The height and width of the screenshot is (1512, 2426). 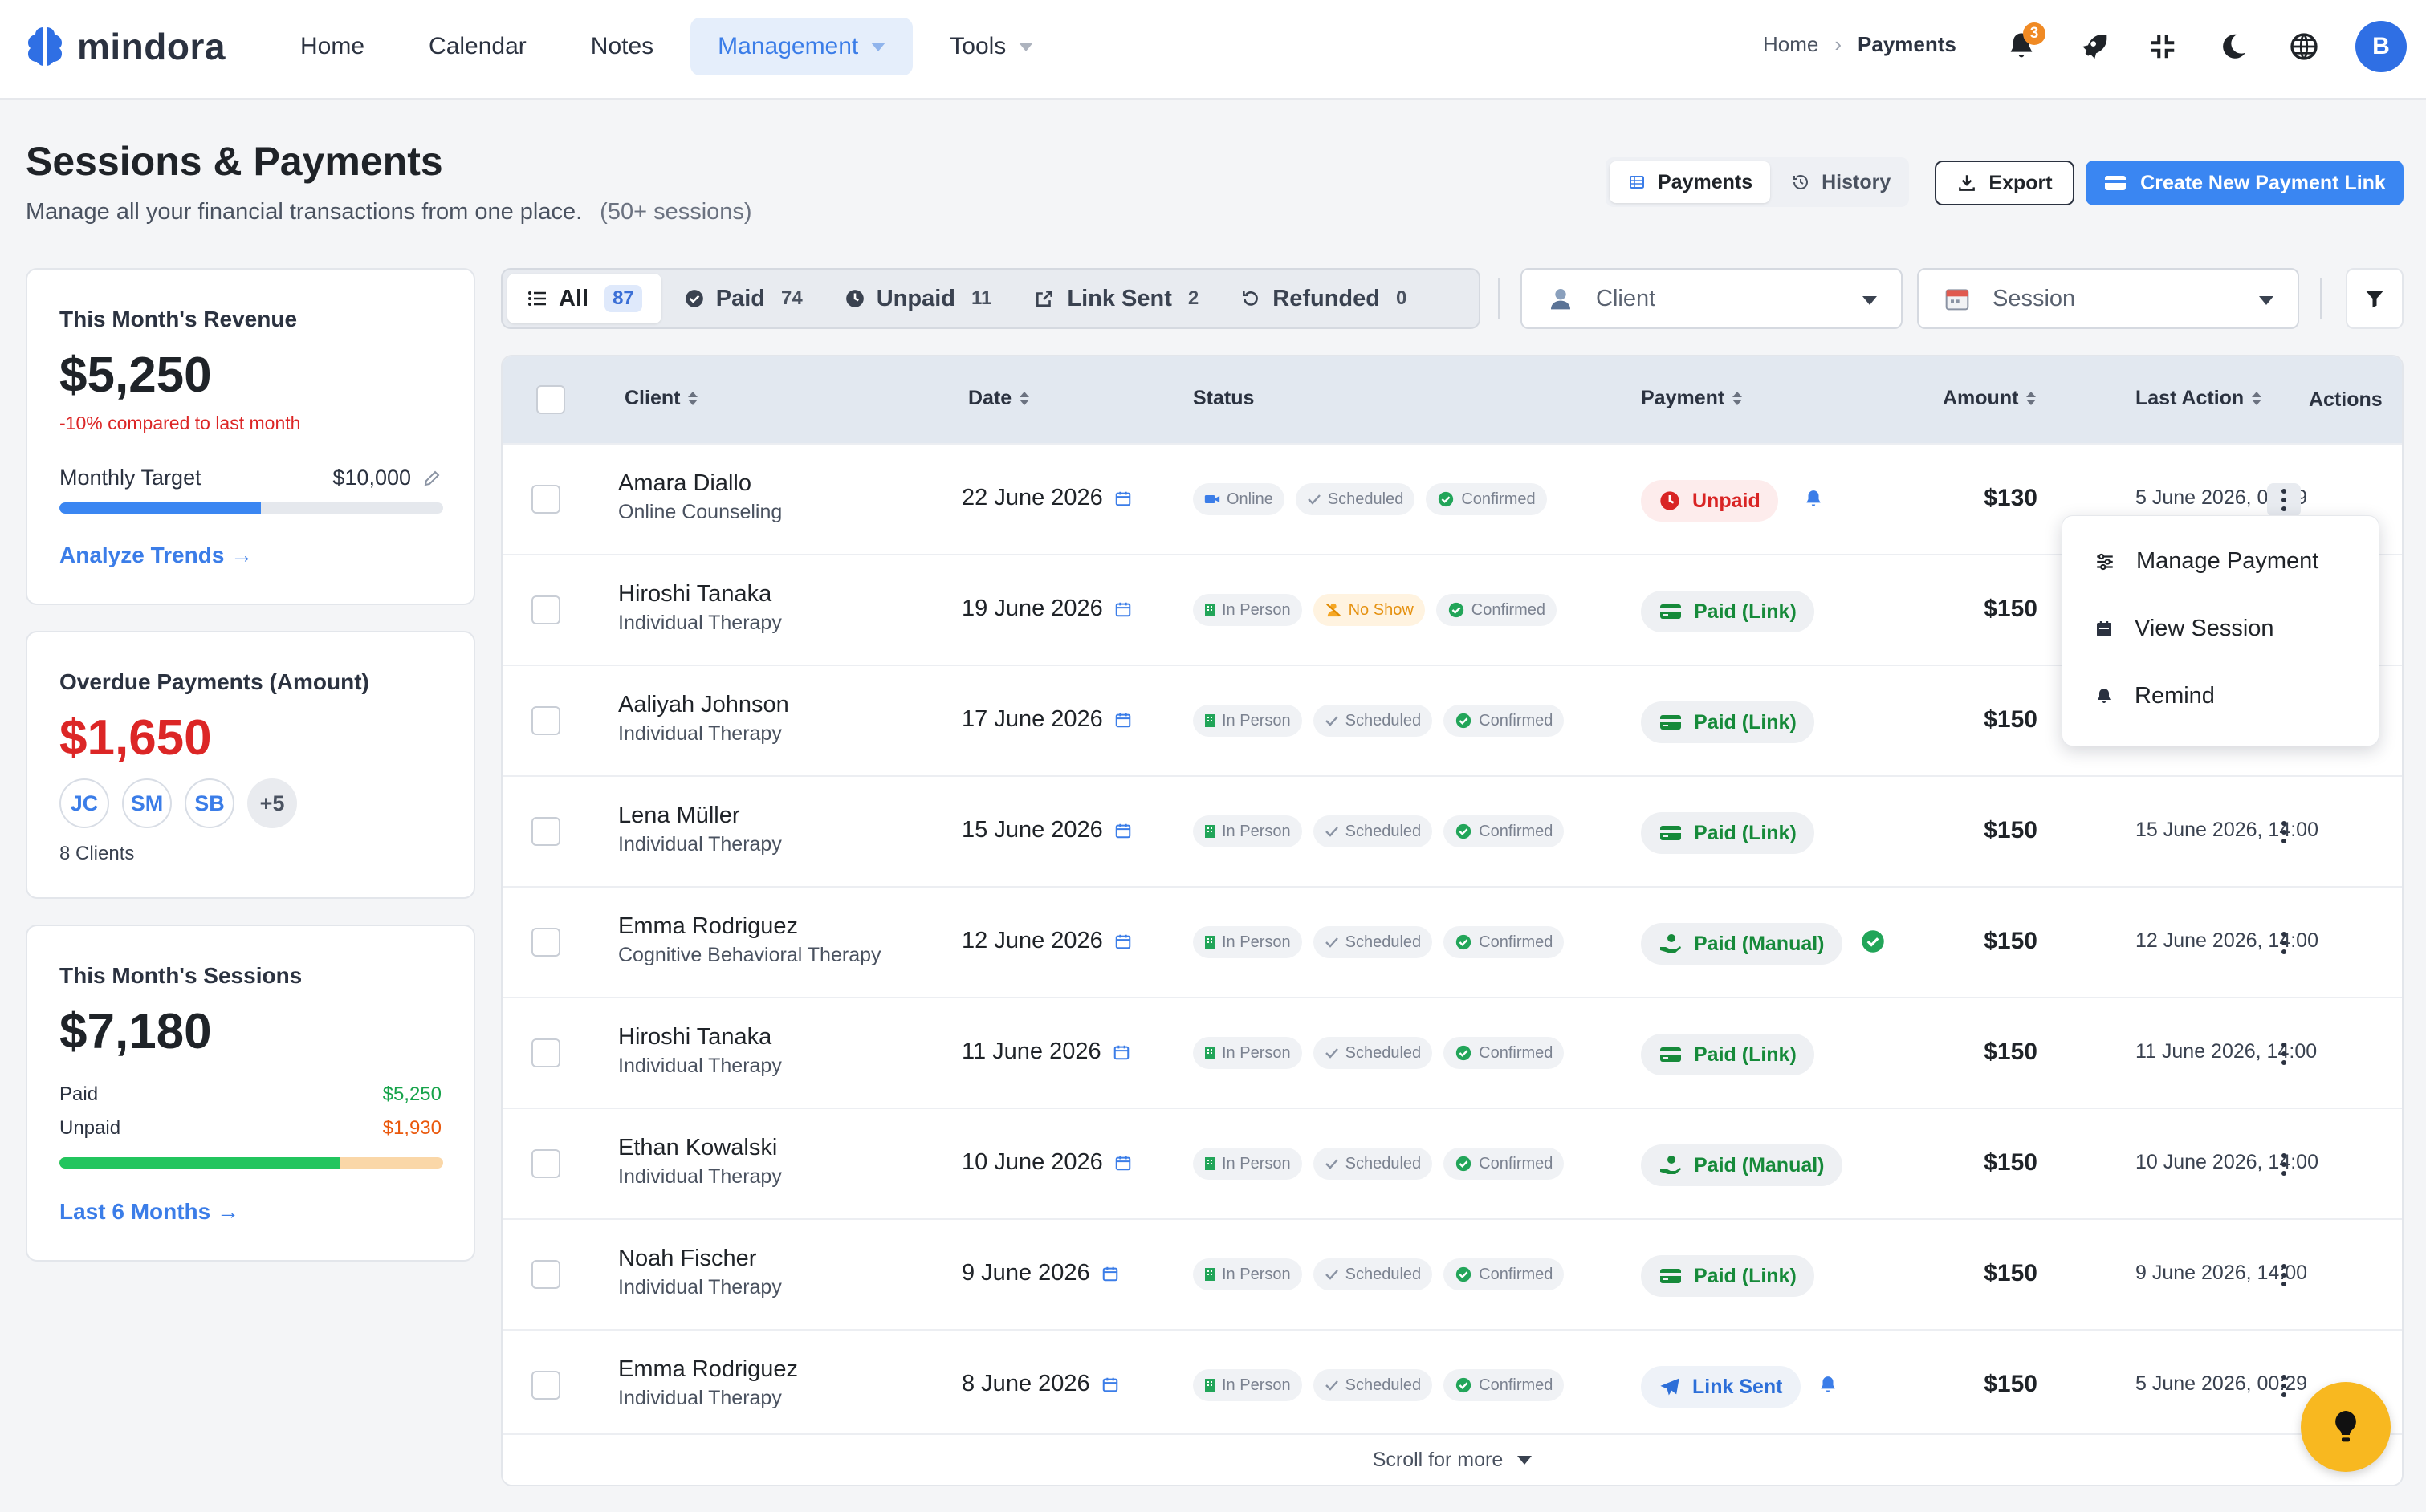 I want to click on nav-calendar: Calendar, so click(x=477, y=46).